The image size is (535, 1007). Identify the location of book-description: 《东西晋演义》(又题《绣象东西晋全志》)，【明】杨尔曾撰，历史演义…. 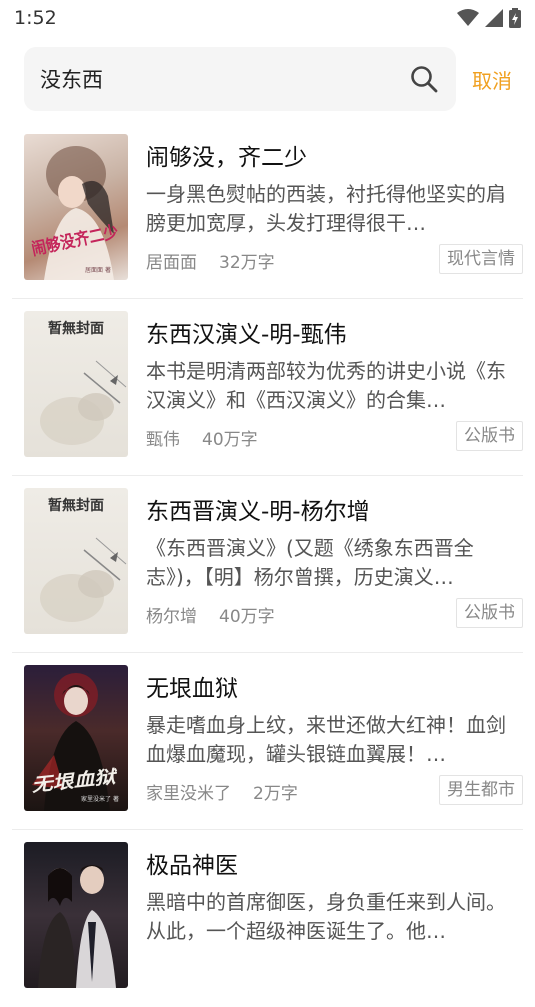
(310, 562).